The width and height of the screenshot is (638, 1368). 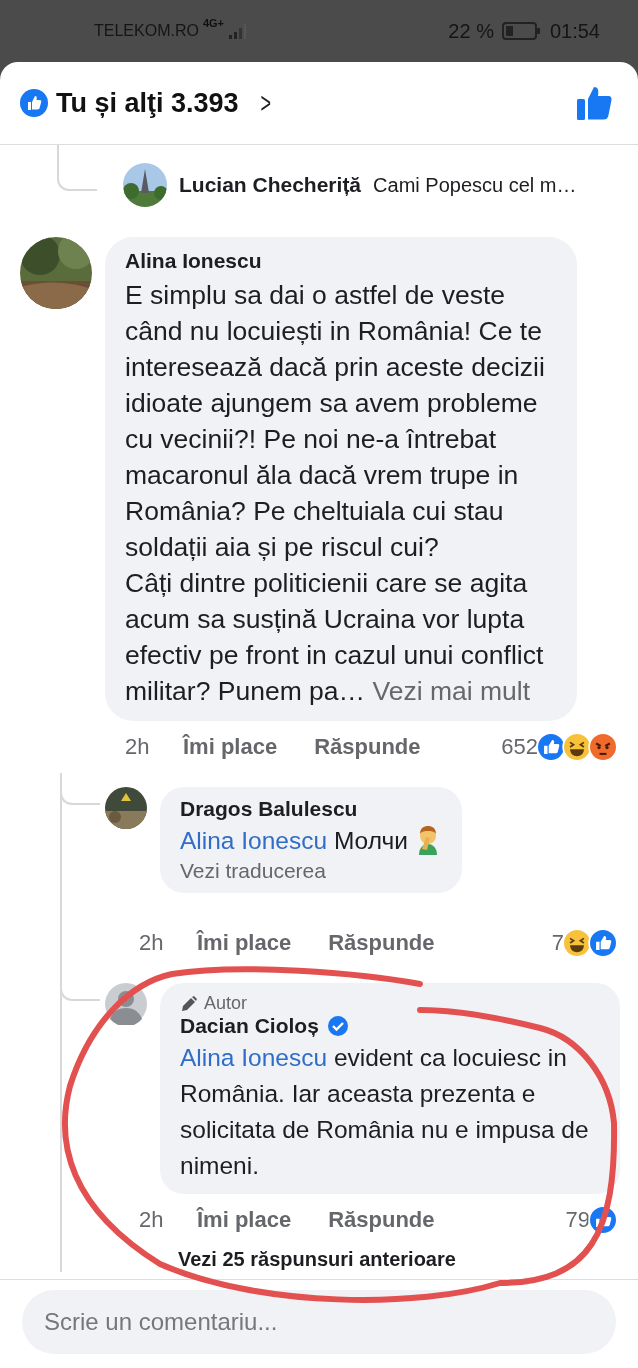 What do you see at coordinates (603, 747) in the screenshot?
I see `angry-reaction-icon` at bounding box center [603, 747].